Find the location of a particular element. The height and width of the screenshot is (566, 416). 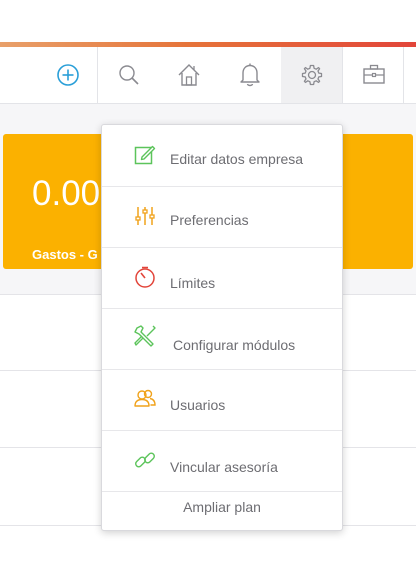

menu-item-link-advisory: Vincular asesoría is located at coordinates (222, 461).